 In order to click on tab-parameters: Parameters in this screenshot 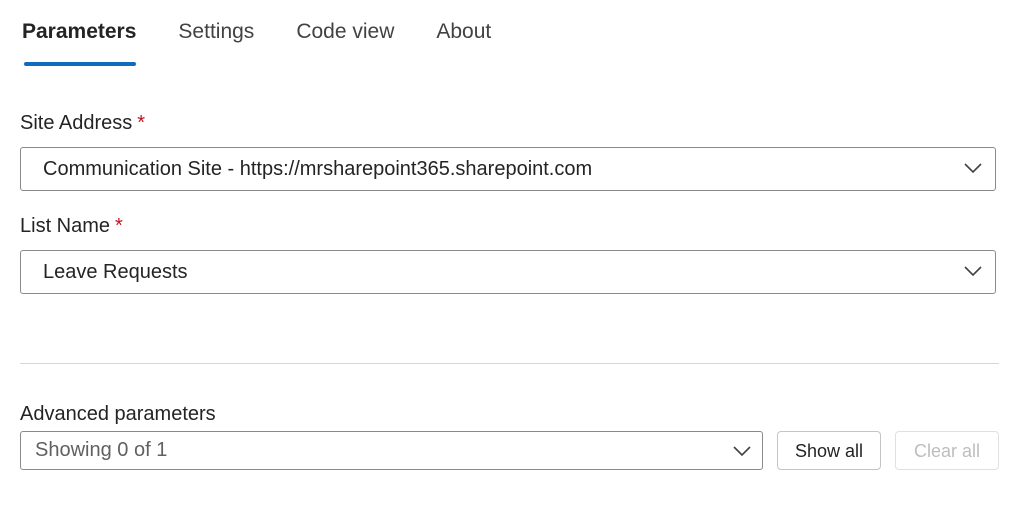, I will do `click(79, 33)`.